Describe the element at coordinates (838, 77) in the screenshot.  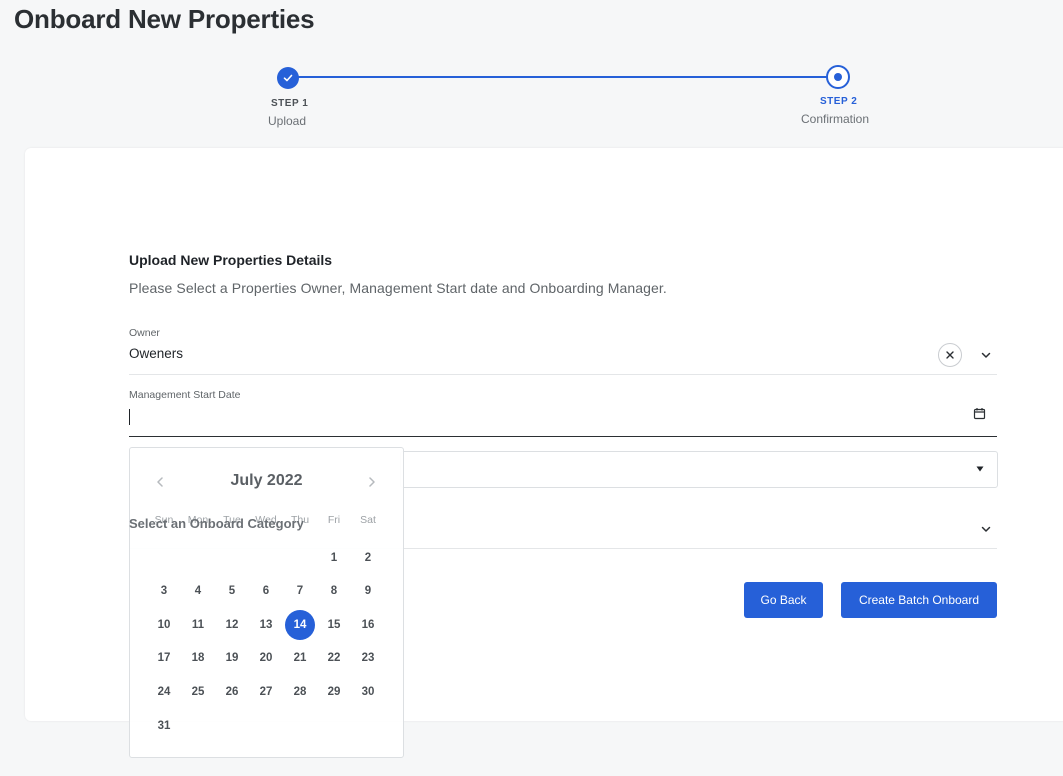
I see `step-2-current-indicator` at that location.